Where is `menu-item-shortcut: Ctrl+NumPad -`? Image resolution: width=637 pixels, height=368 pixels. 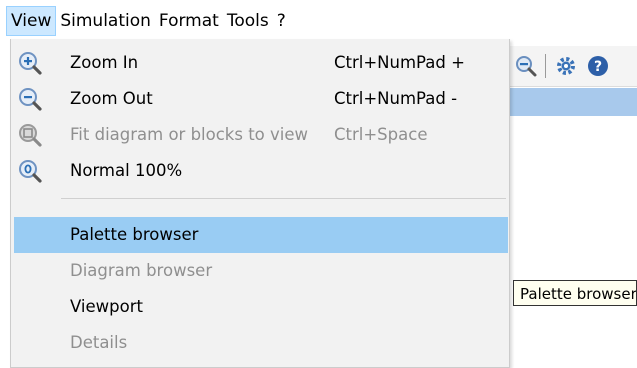
menu-item-shortcut: Ctrl+NumPad - is located at coordinates (396, 98).